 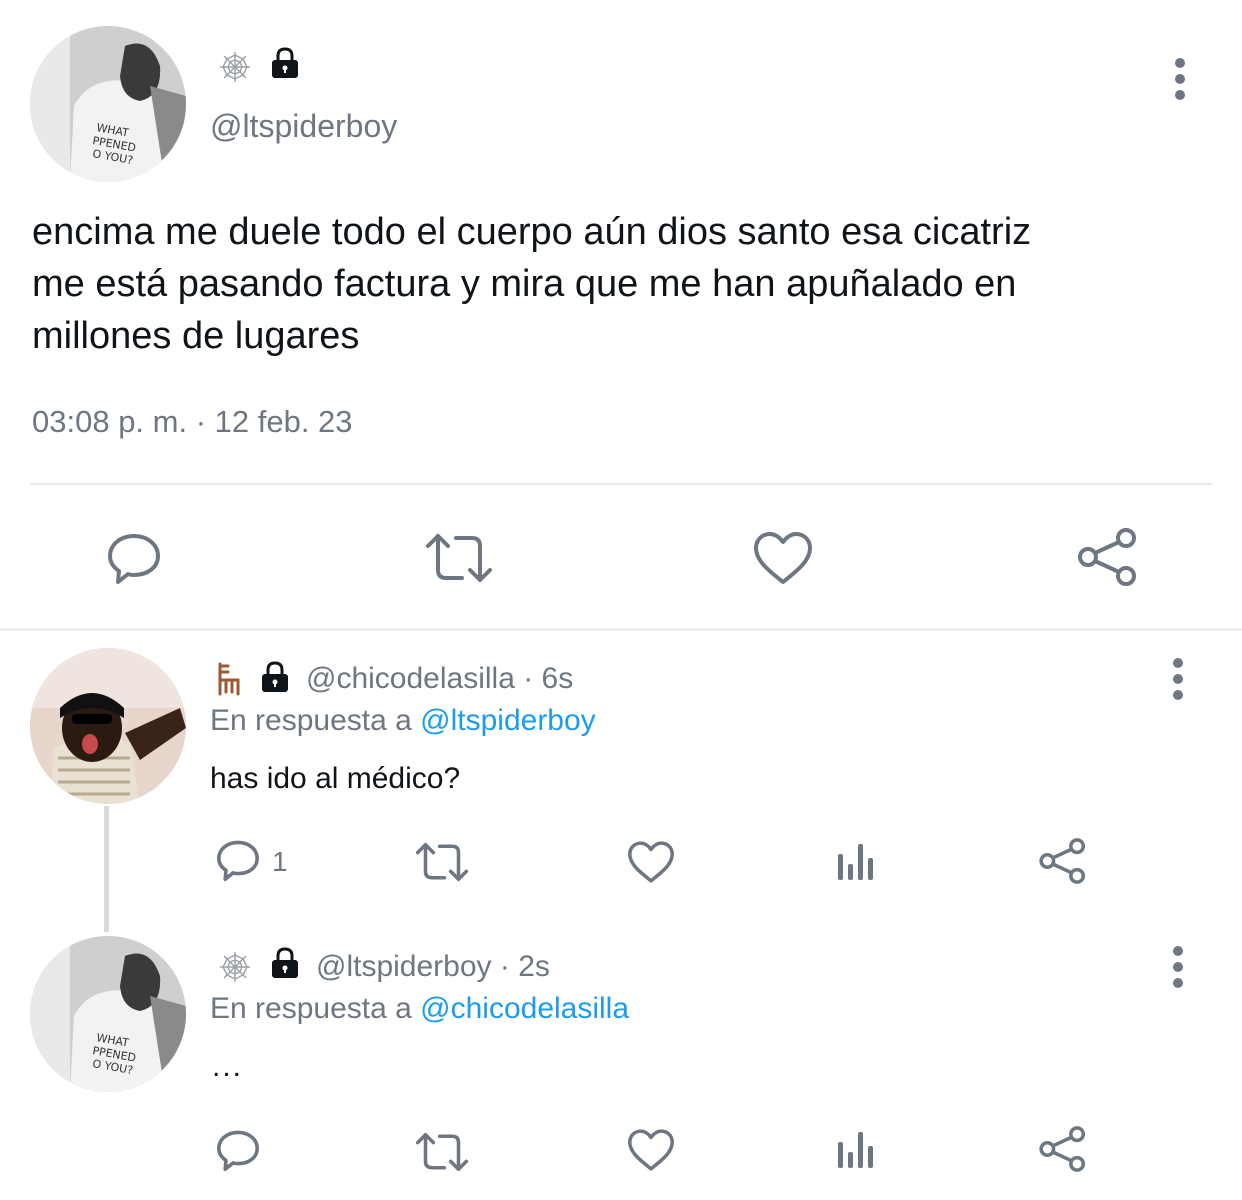 I want to click on chair-icon, so click(x=228, y=679).